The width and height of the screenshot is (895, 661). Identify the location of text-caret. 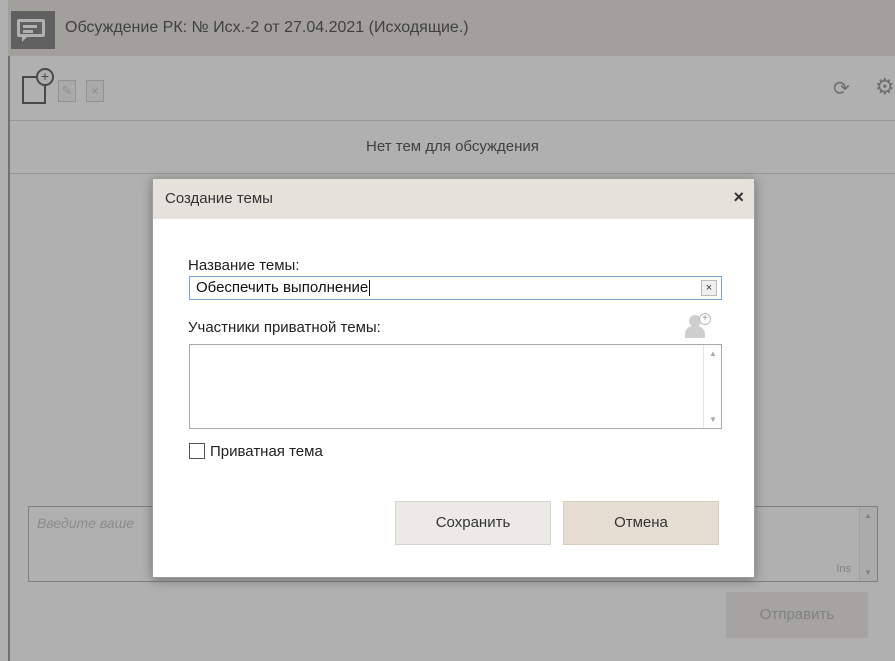
(370, 288).